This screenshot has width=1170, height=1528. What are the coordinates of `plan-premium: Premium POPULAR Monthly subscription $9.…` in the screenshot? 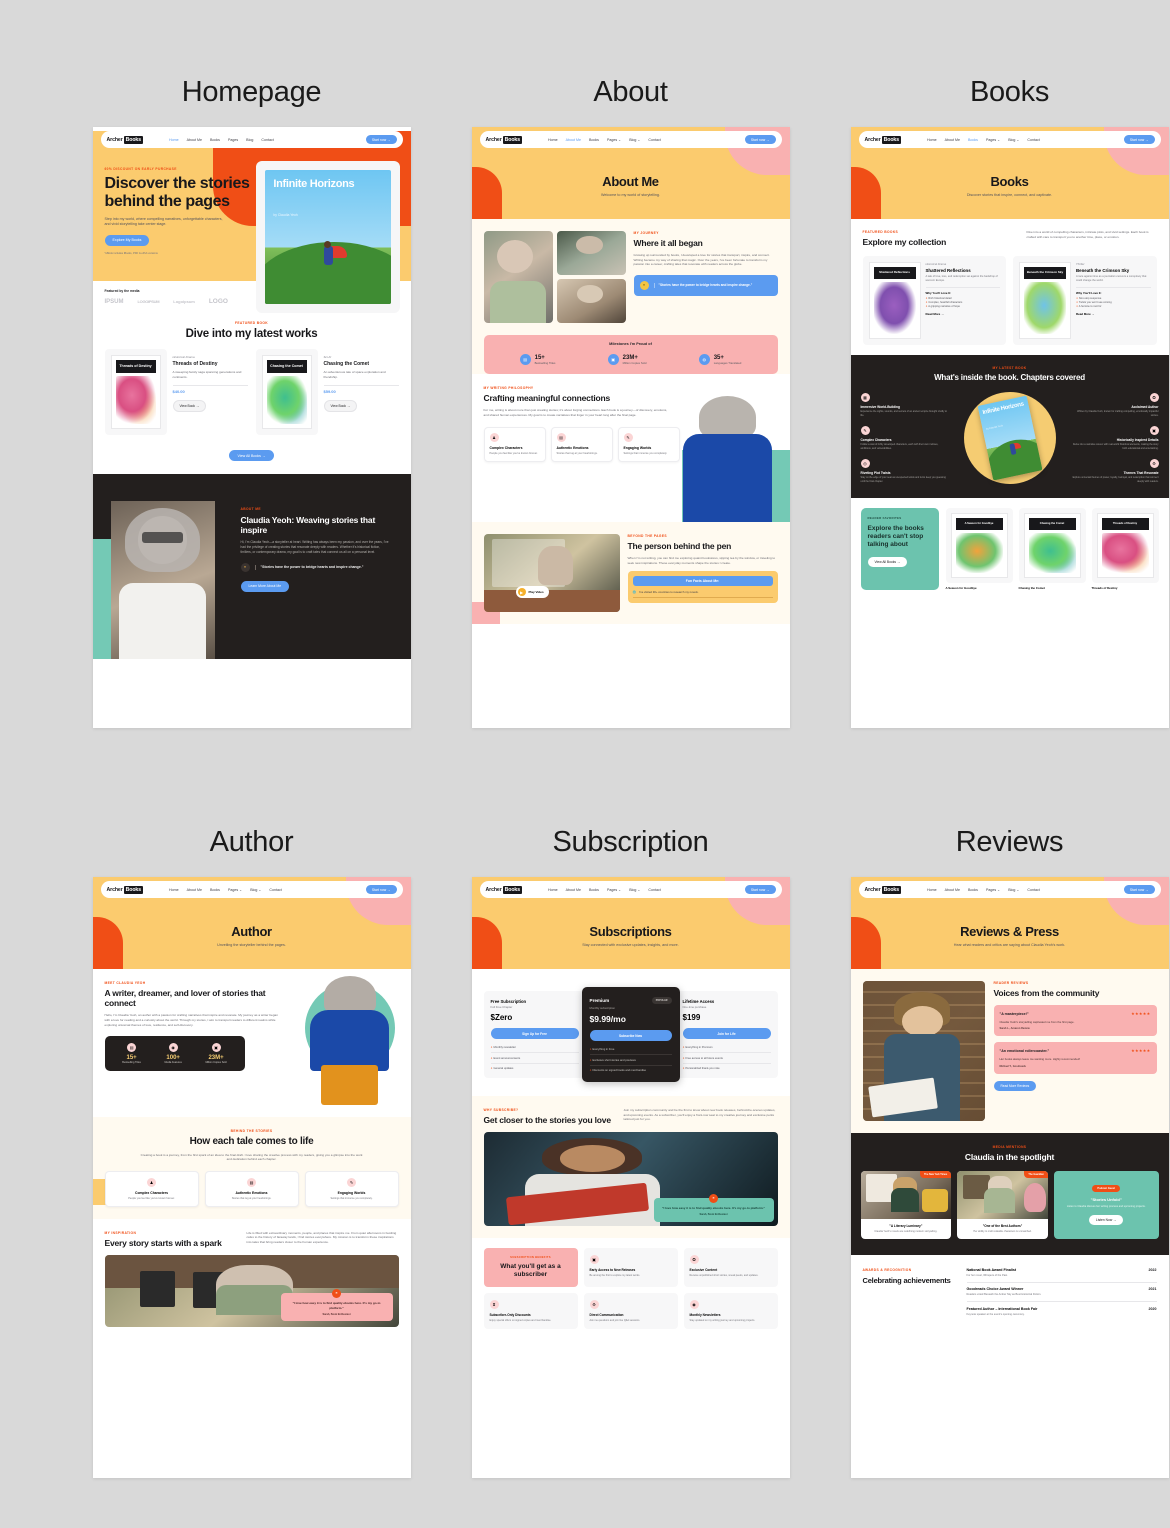 It's located at (630, 1034).